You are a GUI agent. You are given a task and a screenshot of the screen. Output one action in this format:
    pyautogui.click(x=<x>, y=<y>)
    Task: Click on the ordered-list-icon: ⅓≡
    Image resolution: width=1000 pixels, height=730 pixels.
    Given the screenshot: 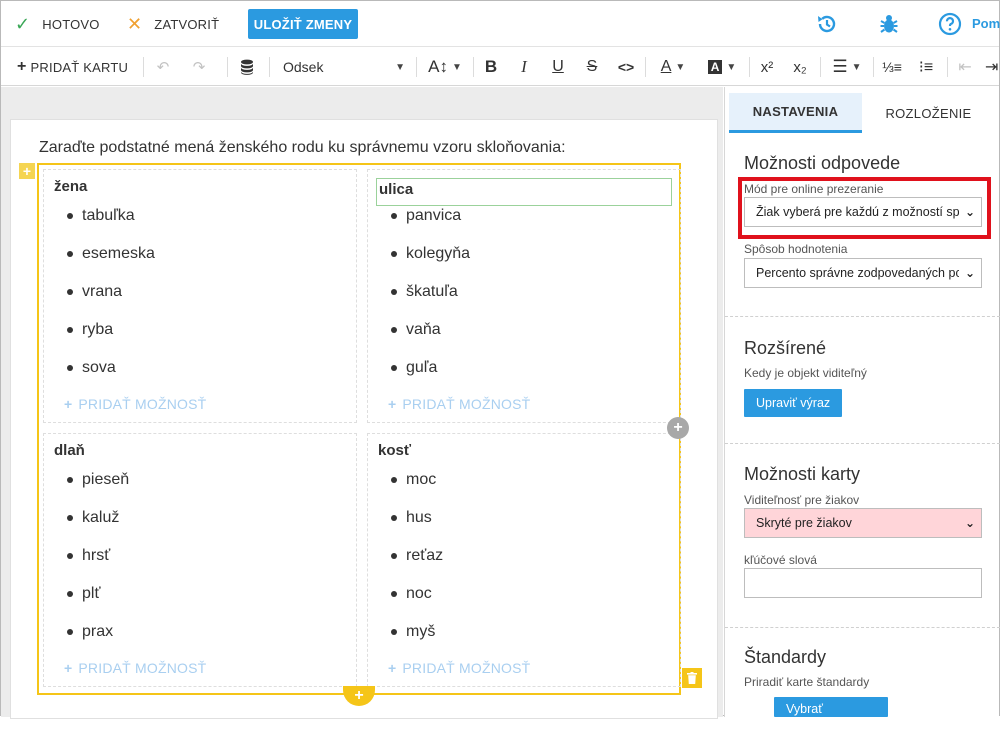 What is the action you would take?
    pyautogui.click(x=892, y=67)
    